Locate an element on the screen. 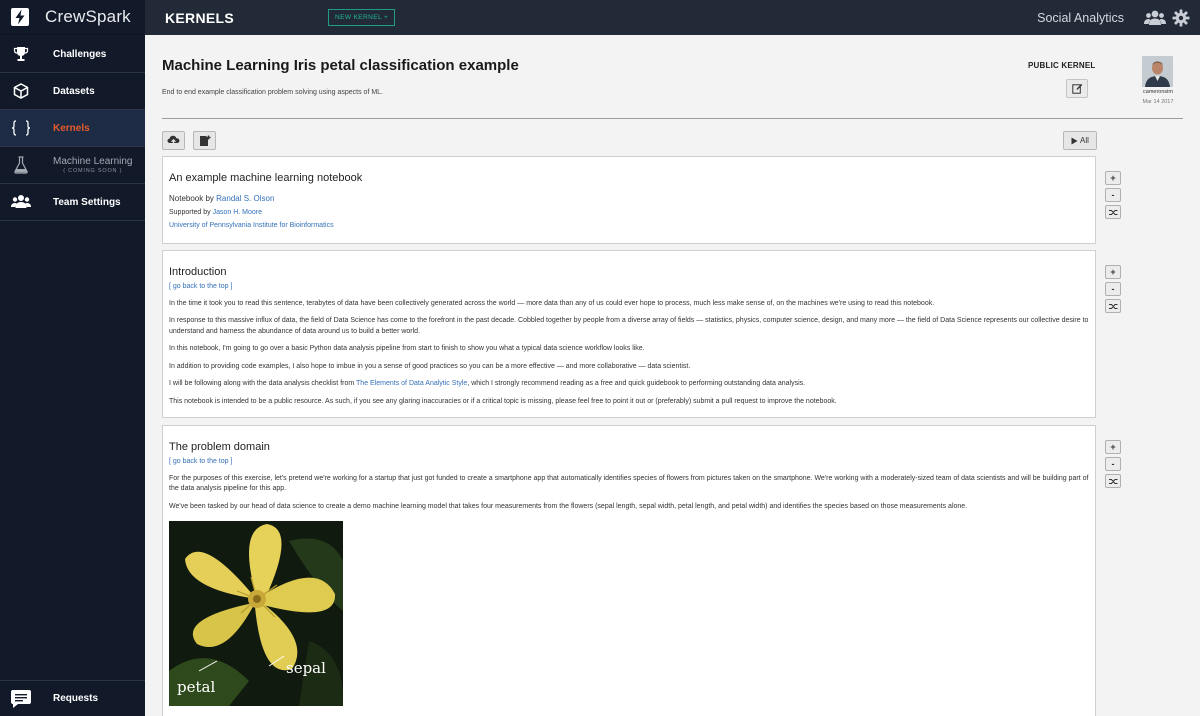 This screenshot has width=1200, height=716. sidebar-item-label: Machine Learning is located at coordinates (93, 161).